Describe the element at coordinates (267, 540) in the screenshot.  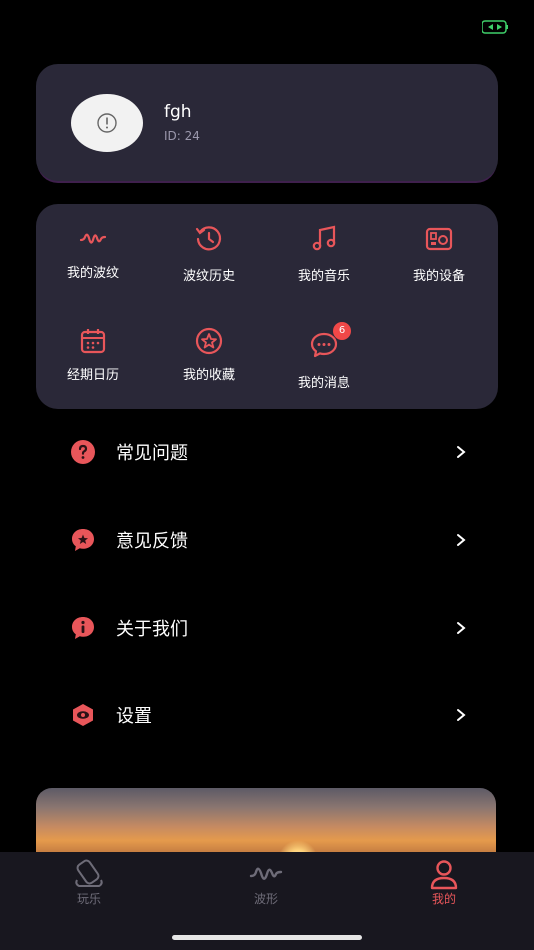
I see `list-item-feedback: 意见反馈` at that location.